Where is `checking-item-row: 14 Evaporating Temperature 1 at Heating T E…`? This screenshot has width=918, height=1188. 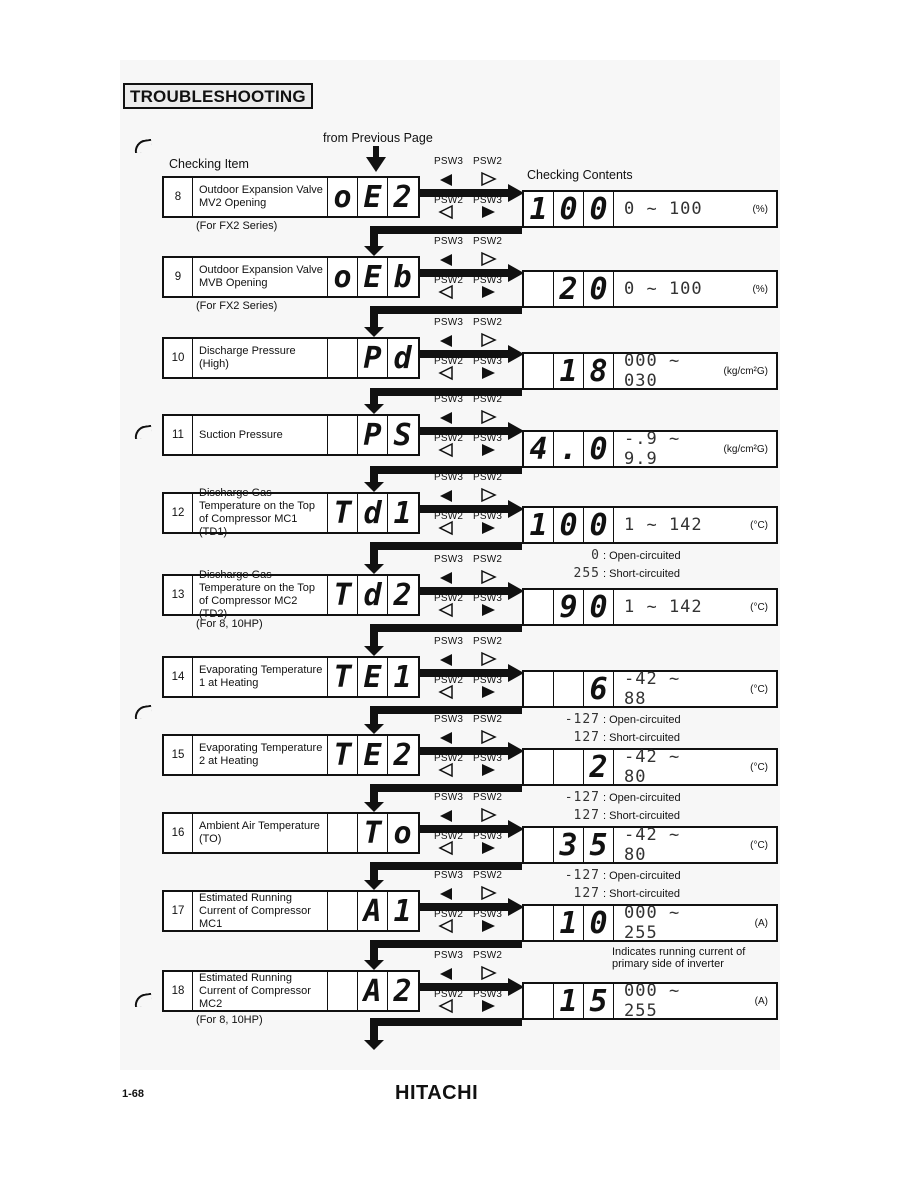
checking-item-row: 14 Evaporating Temperature 1 at Heating T E… is located at coordinates (291, 677).